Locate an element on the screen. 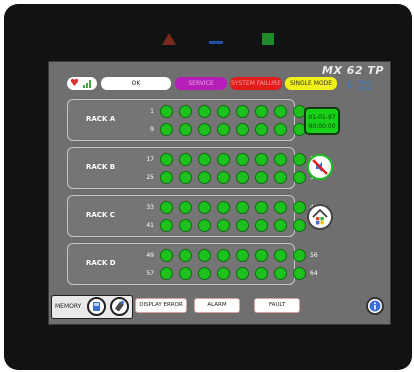 This screenshot has height=372, width=414. info-button is located at coordinates (375, 306).